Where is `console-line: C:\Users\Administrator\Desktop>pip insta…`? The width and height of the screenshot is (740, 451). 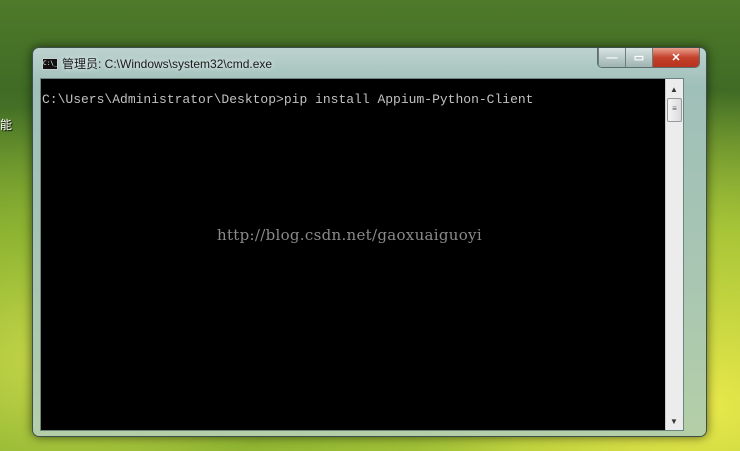 console-line: C:\Users\Administrator\Desktop>pip insta… is located at coordinates (288, 99).